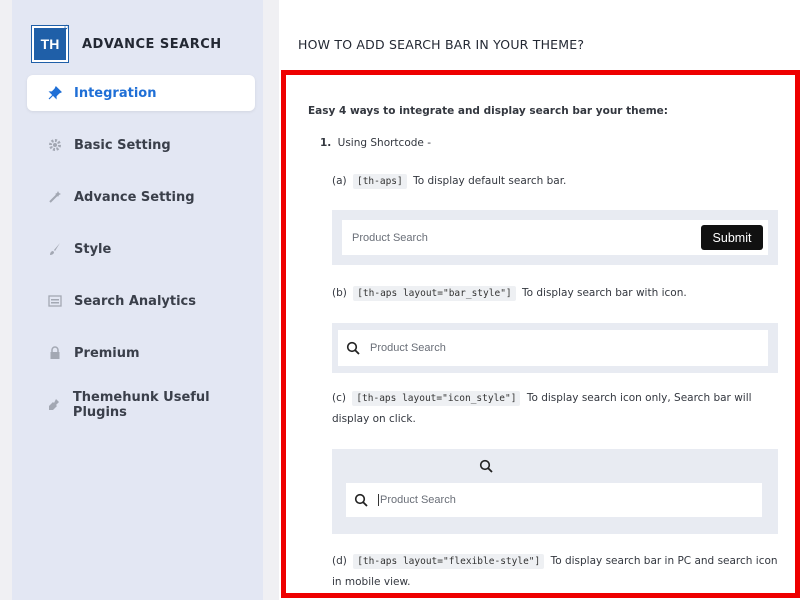  What do you see at coordinates (93, 249) in the screenshot?
I see `sidebar-item-label: Style` at bounding box center [93, 249].